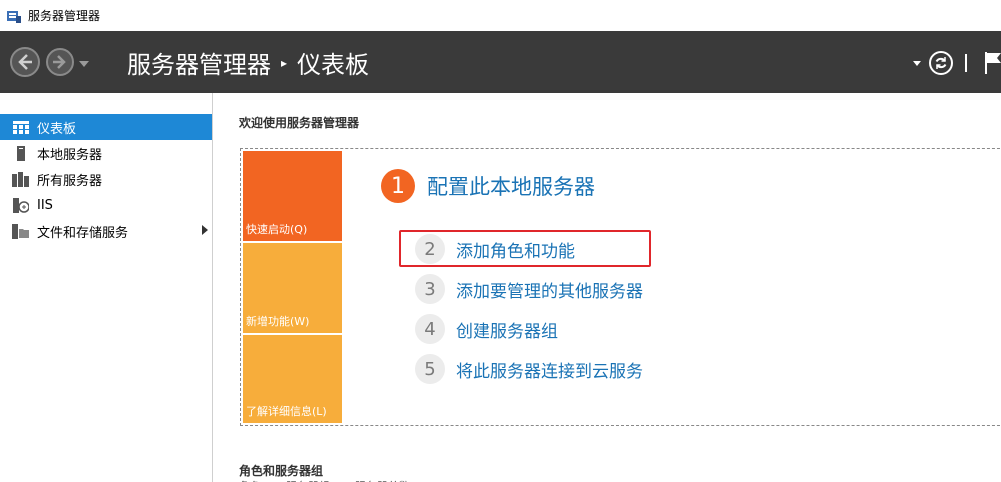 The image size is (1001, 482). Describe the element at coordinates (511, 186) in the screenshot. I see `step-link: 配置此本地服务器` at that location.